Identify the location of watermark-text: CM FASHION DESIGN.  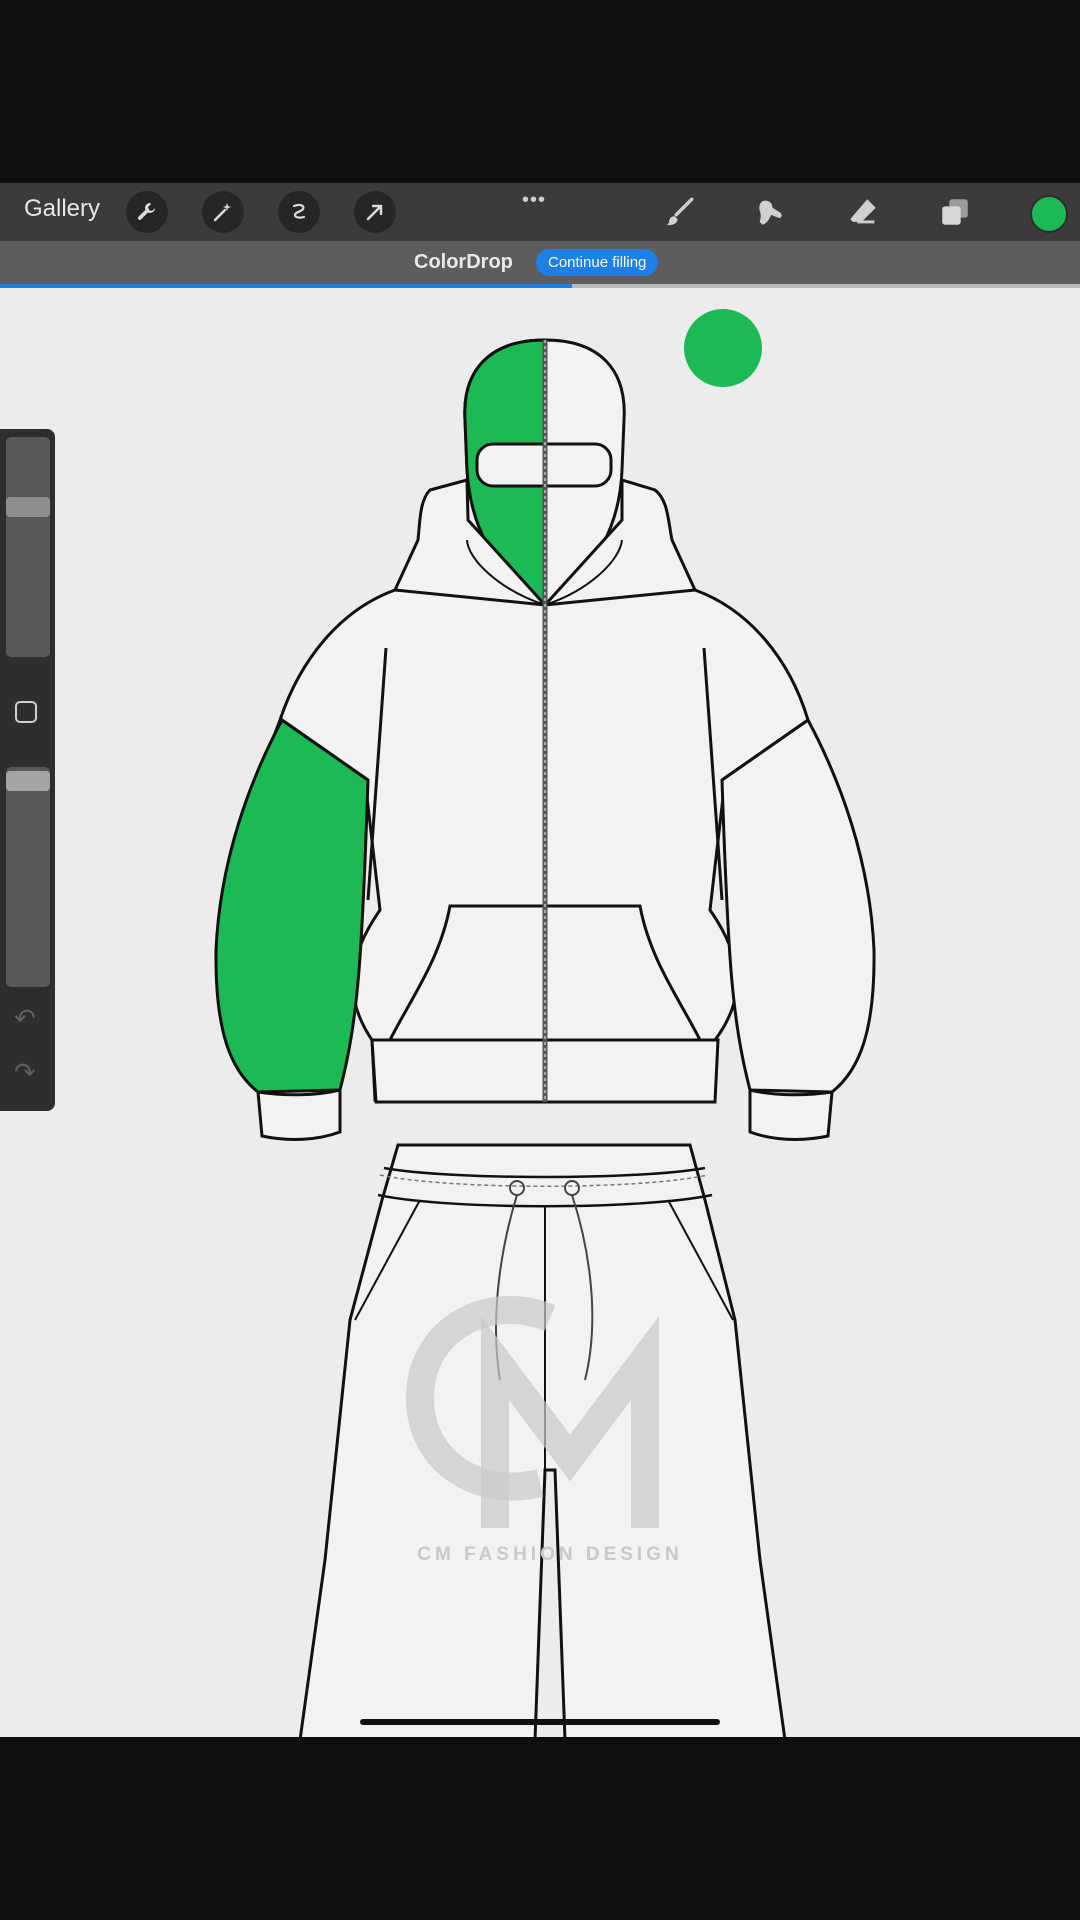
(549, 1554).